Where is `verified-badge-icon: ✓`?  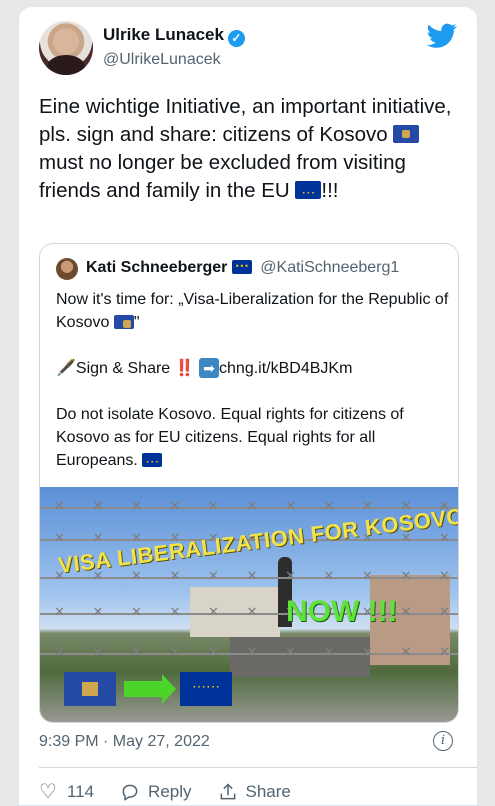 verified-badge-icon: ✓ is located at coordinates (236, 38).